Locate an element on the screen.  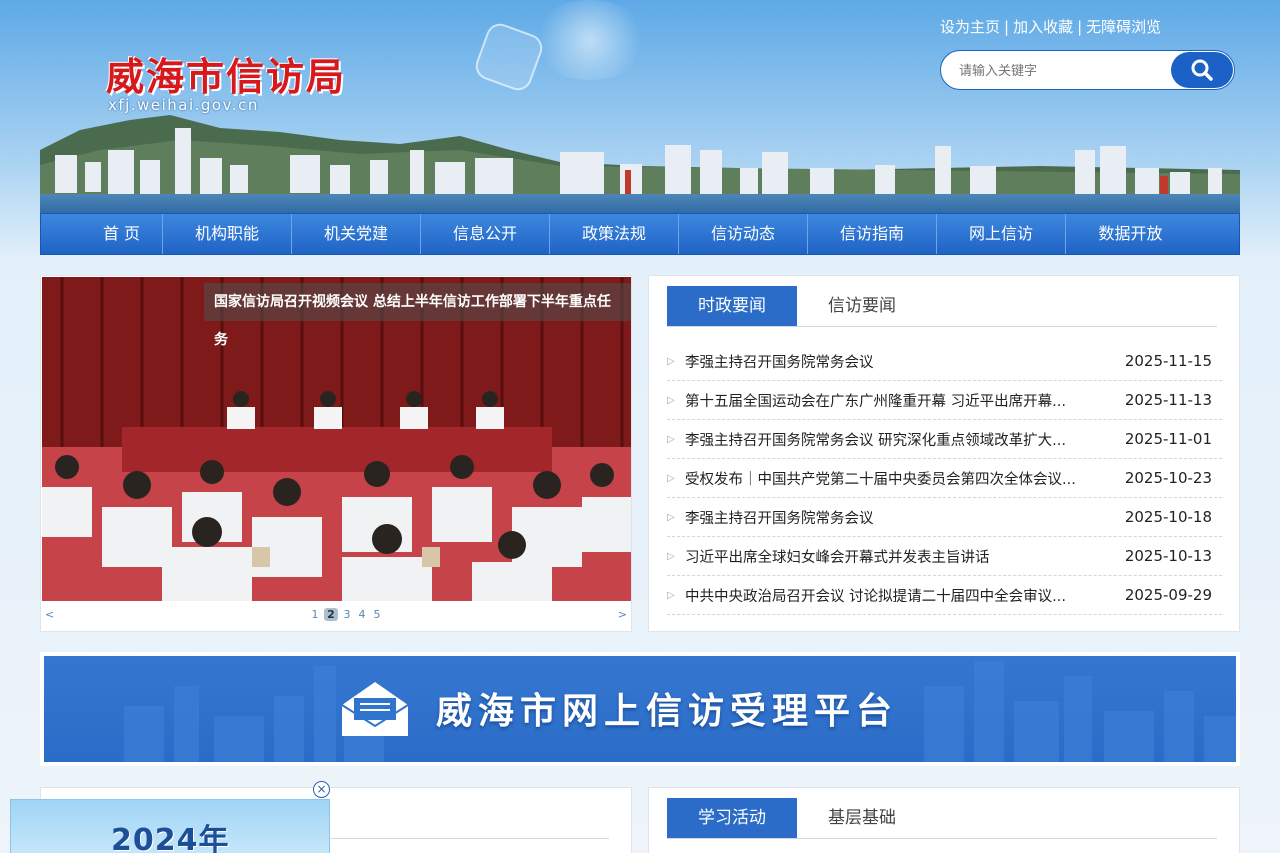
sky-glow-decoration is located at coordinates (590, 40).